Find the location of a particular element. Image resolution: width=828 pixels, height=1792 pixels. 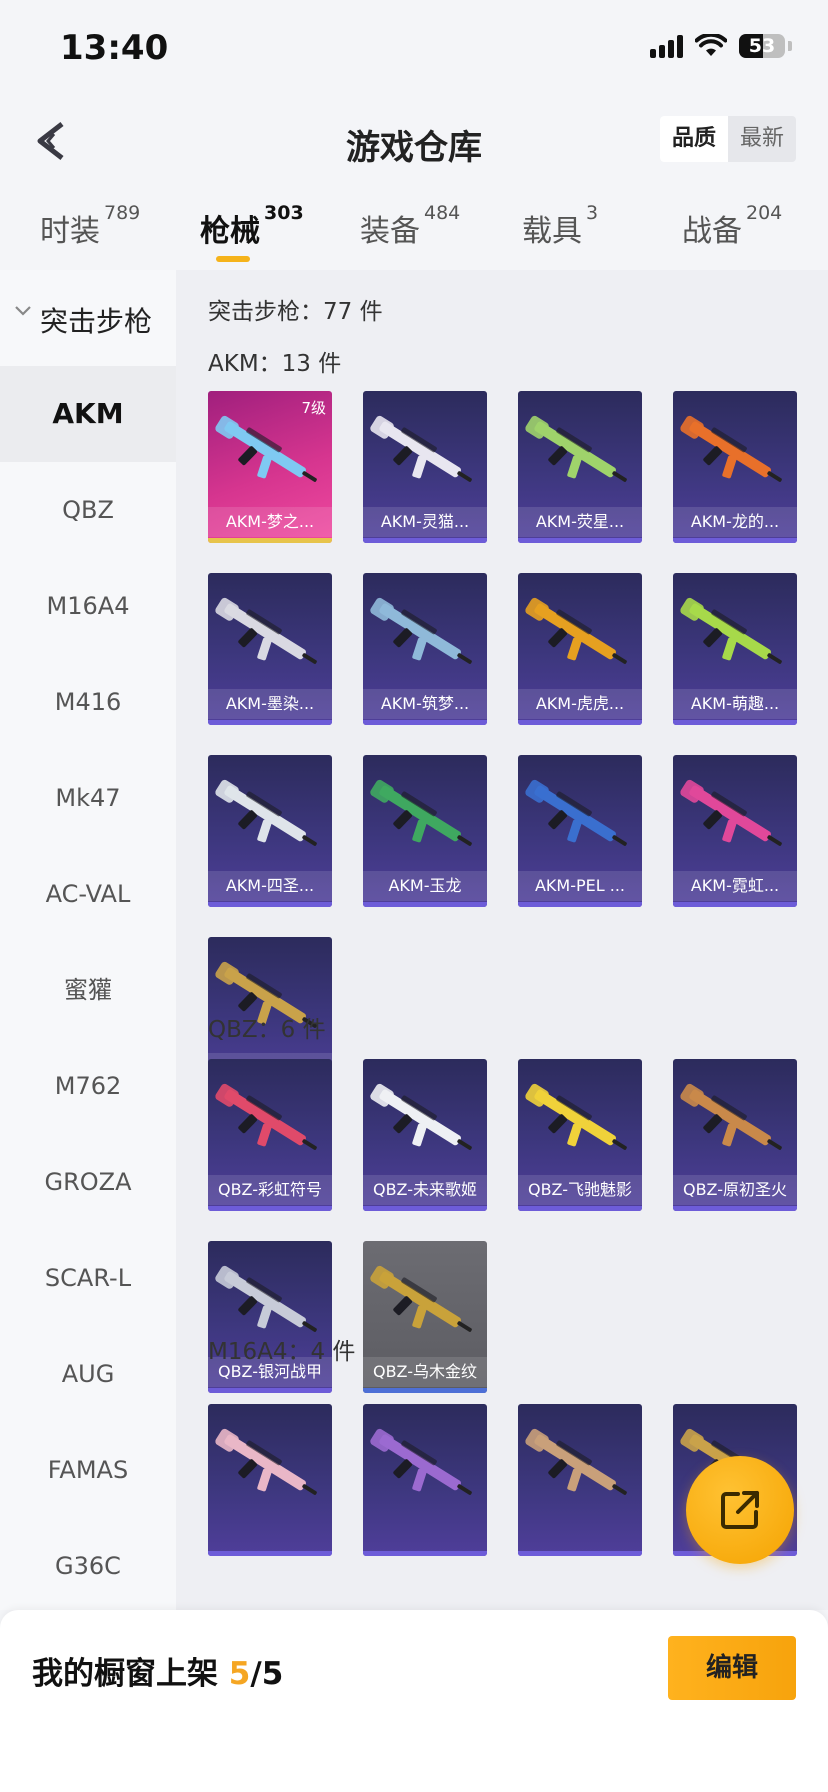

status-time: 13:40 is located at coordinates (114, 48).